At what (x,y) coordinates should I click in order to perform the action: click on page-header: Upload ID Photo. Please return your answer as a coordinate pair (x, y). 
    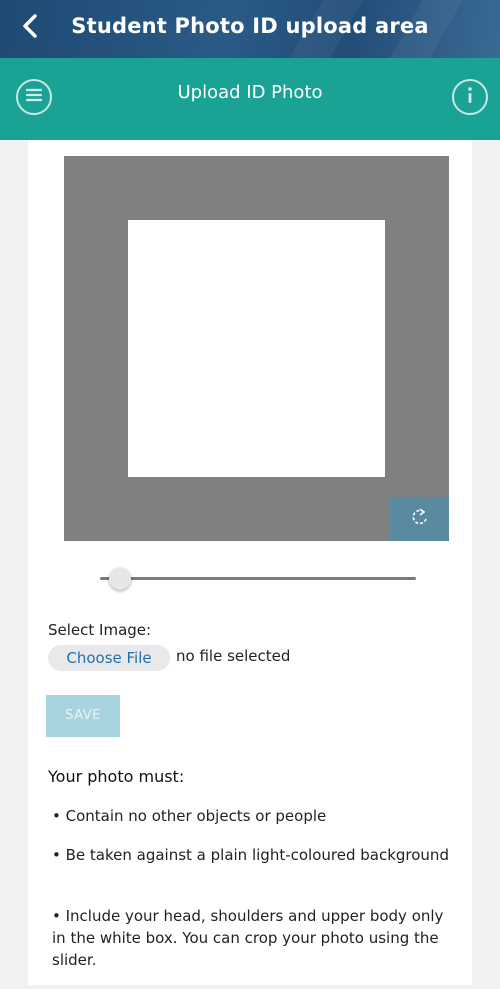
    Looking at the image, I should click on (250, 99).